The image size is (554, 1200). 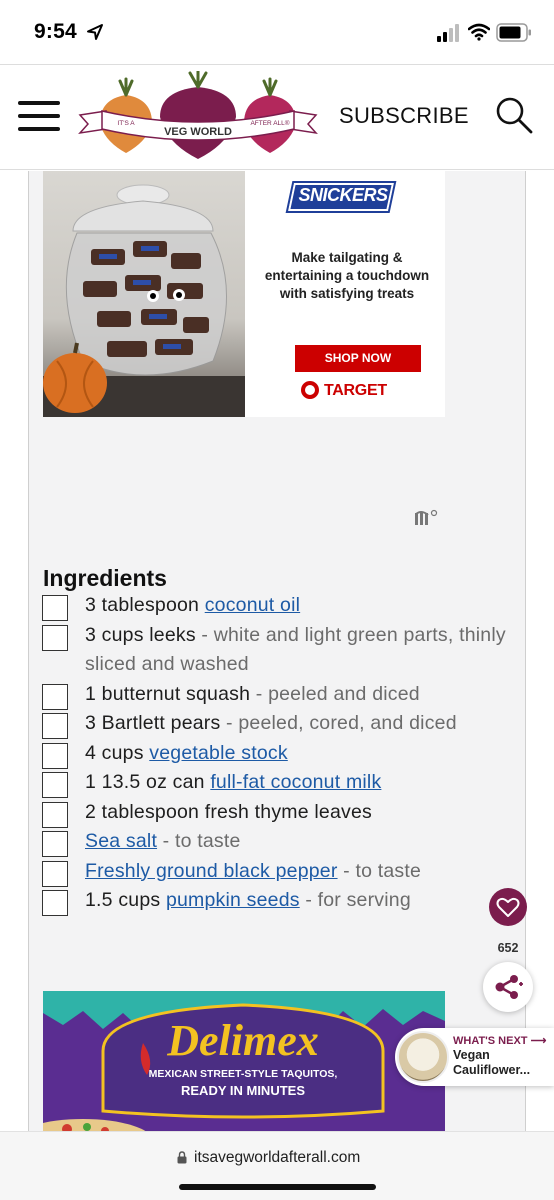 I want to click on ingredient-link: coconut oil, so click(x=252, y=605).